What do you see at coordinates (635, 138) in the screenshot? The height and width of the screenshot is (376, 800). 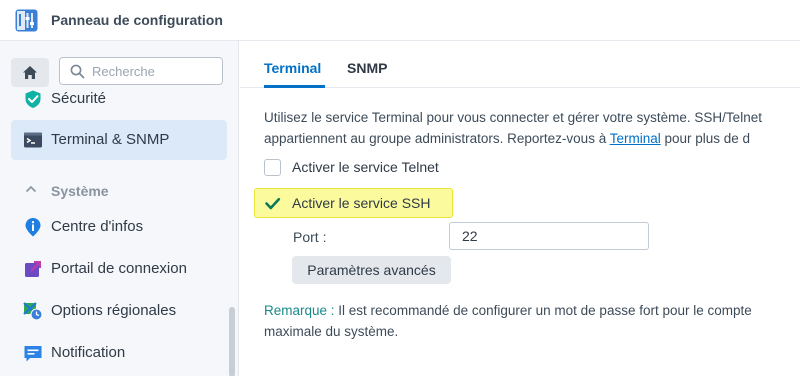 I see `terminal-help-link: Terminal` at bounding box center [635, 138].